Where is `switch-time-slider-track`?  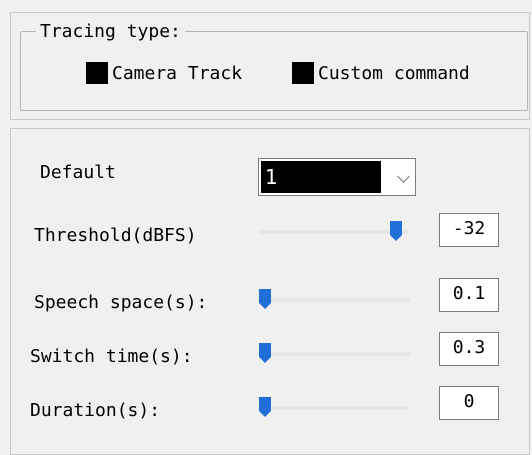
switch-time-slider-track is located at coordinates (334, 354).